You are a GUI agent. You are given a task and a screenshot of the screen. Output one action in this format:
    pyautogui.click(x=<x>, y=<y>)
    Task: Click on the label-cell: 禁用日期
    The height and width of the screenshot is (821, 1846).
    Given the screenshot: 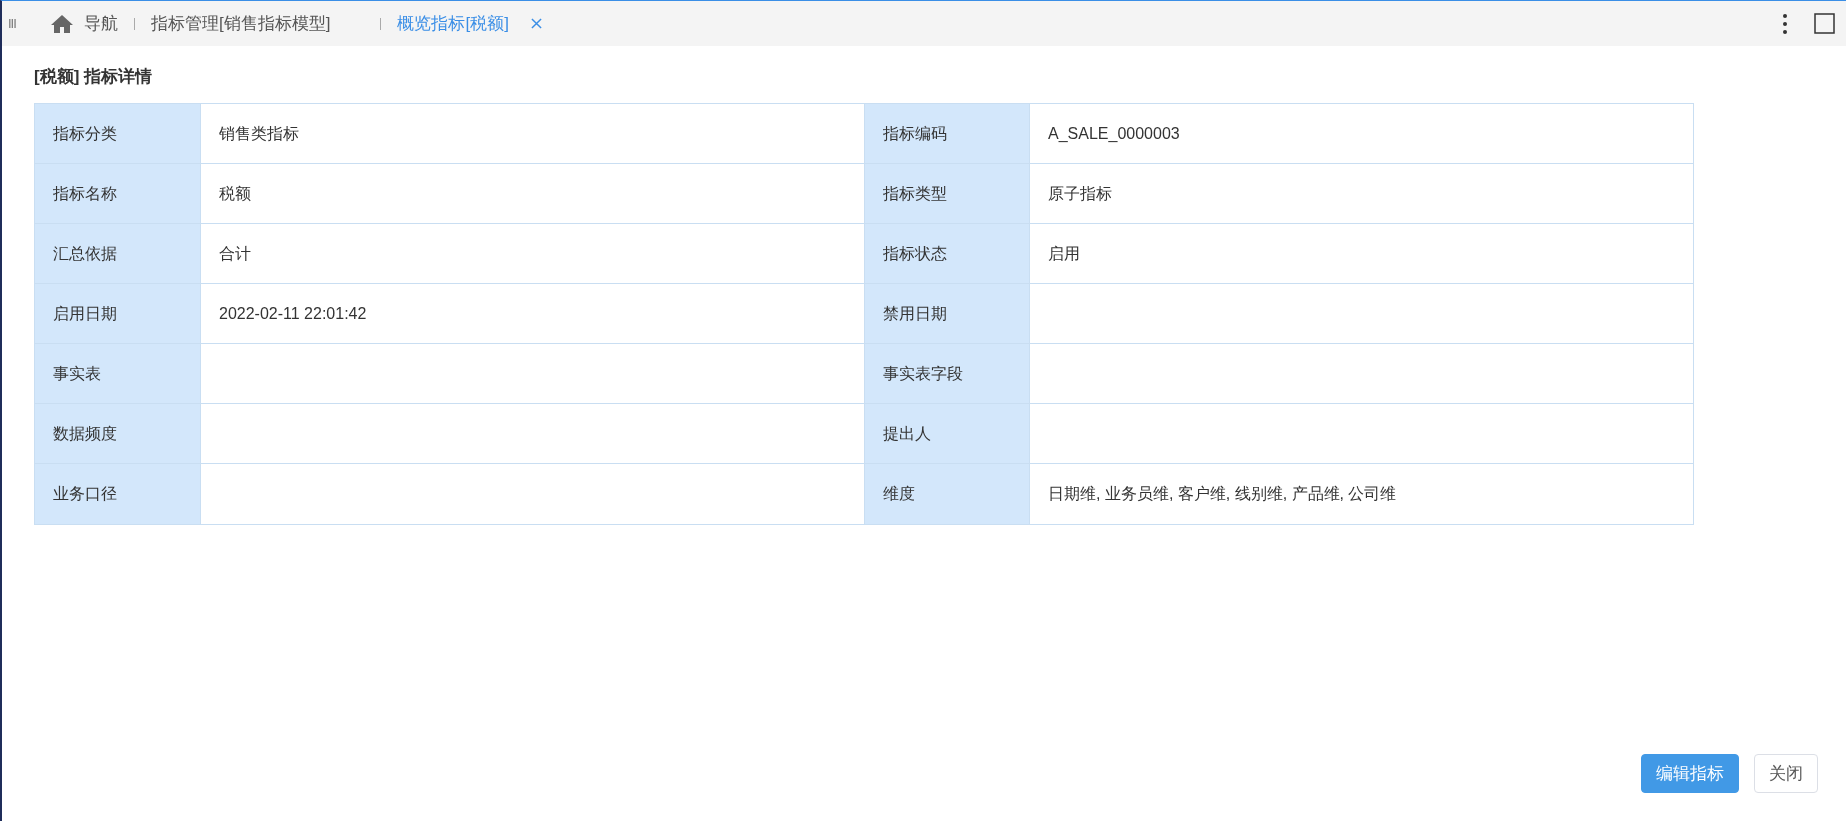 What is the action you would take?
    pyautogui.click(x=947, y=314)
    